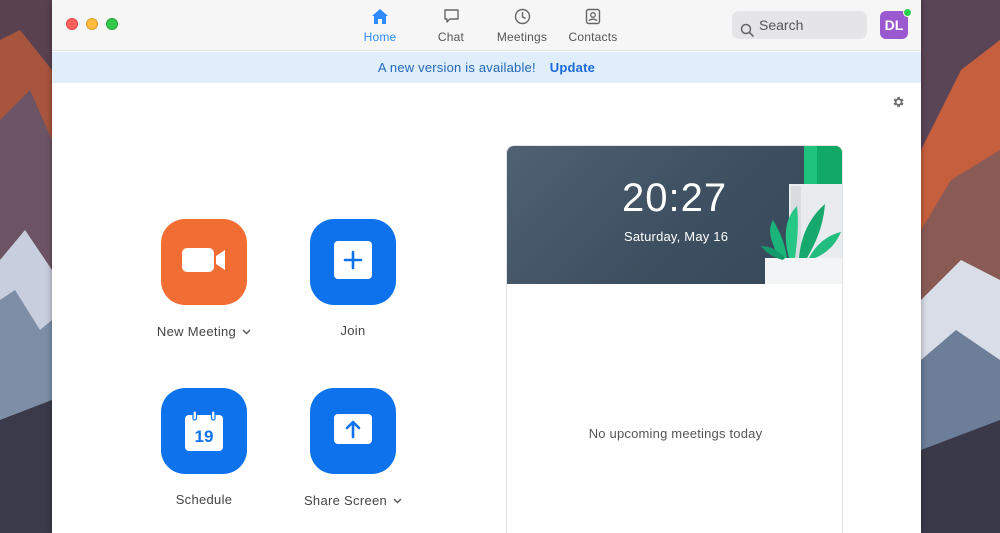  What do you see at coordinates (593, 37) in the screenshot?
I see `tab-contacts-label: Contacts` at bounding box center [593, 37].